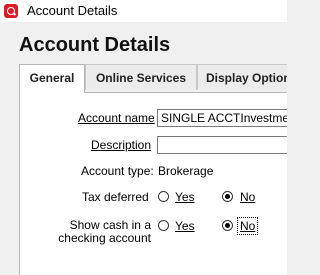  Describe the element at coordinates (227, 196) in the screenshot. I see `tax-deferred-no-radio` at that location.